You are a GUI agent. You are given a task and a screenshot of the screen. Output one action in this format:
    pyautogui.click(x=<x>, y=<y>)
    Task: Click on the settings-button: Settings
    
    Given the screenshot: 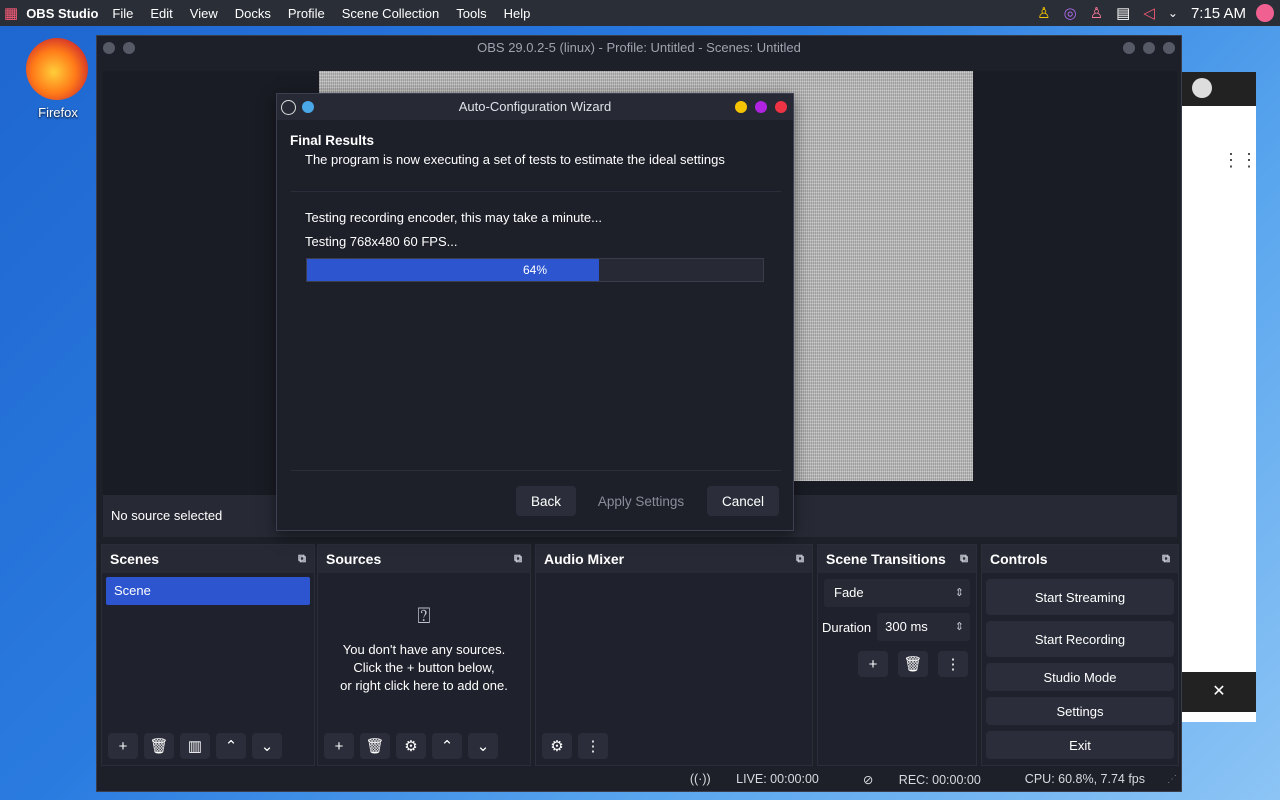 What is the action you would take?
    pyautogui.click(x=1080, y=711)
    